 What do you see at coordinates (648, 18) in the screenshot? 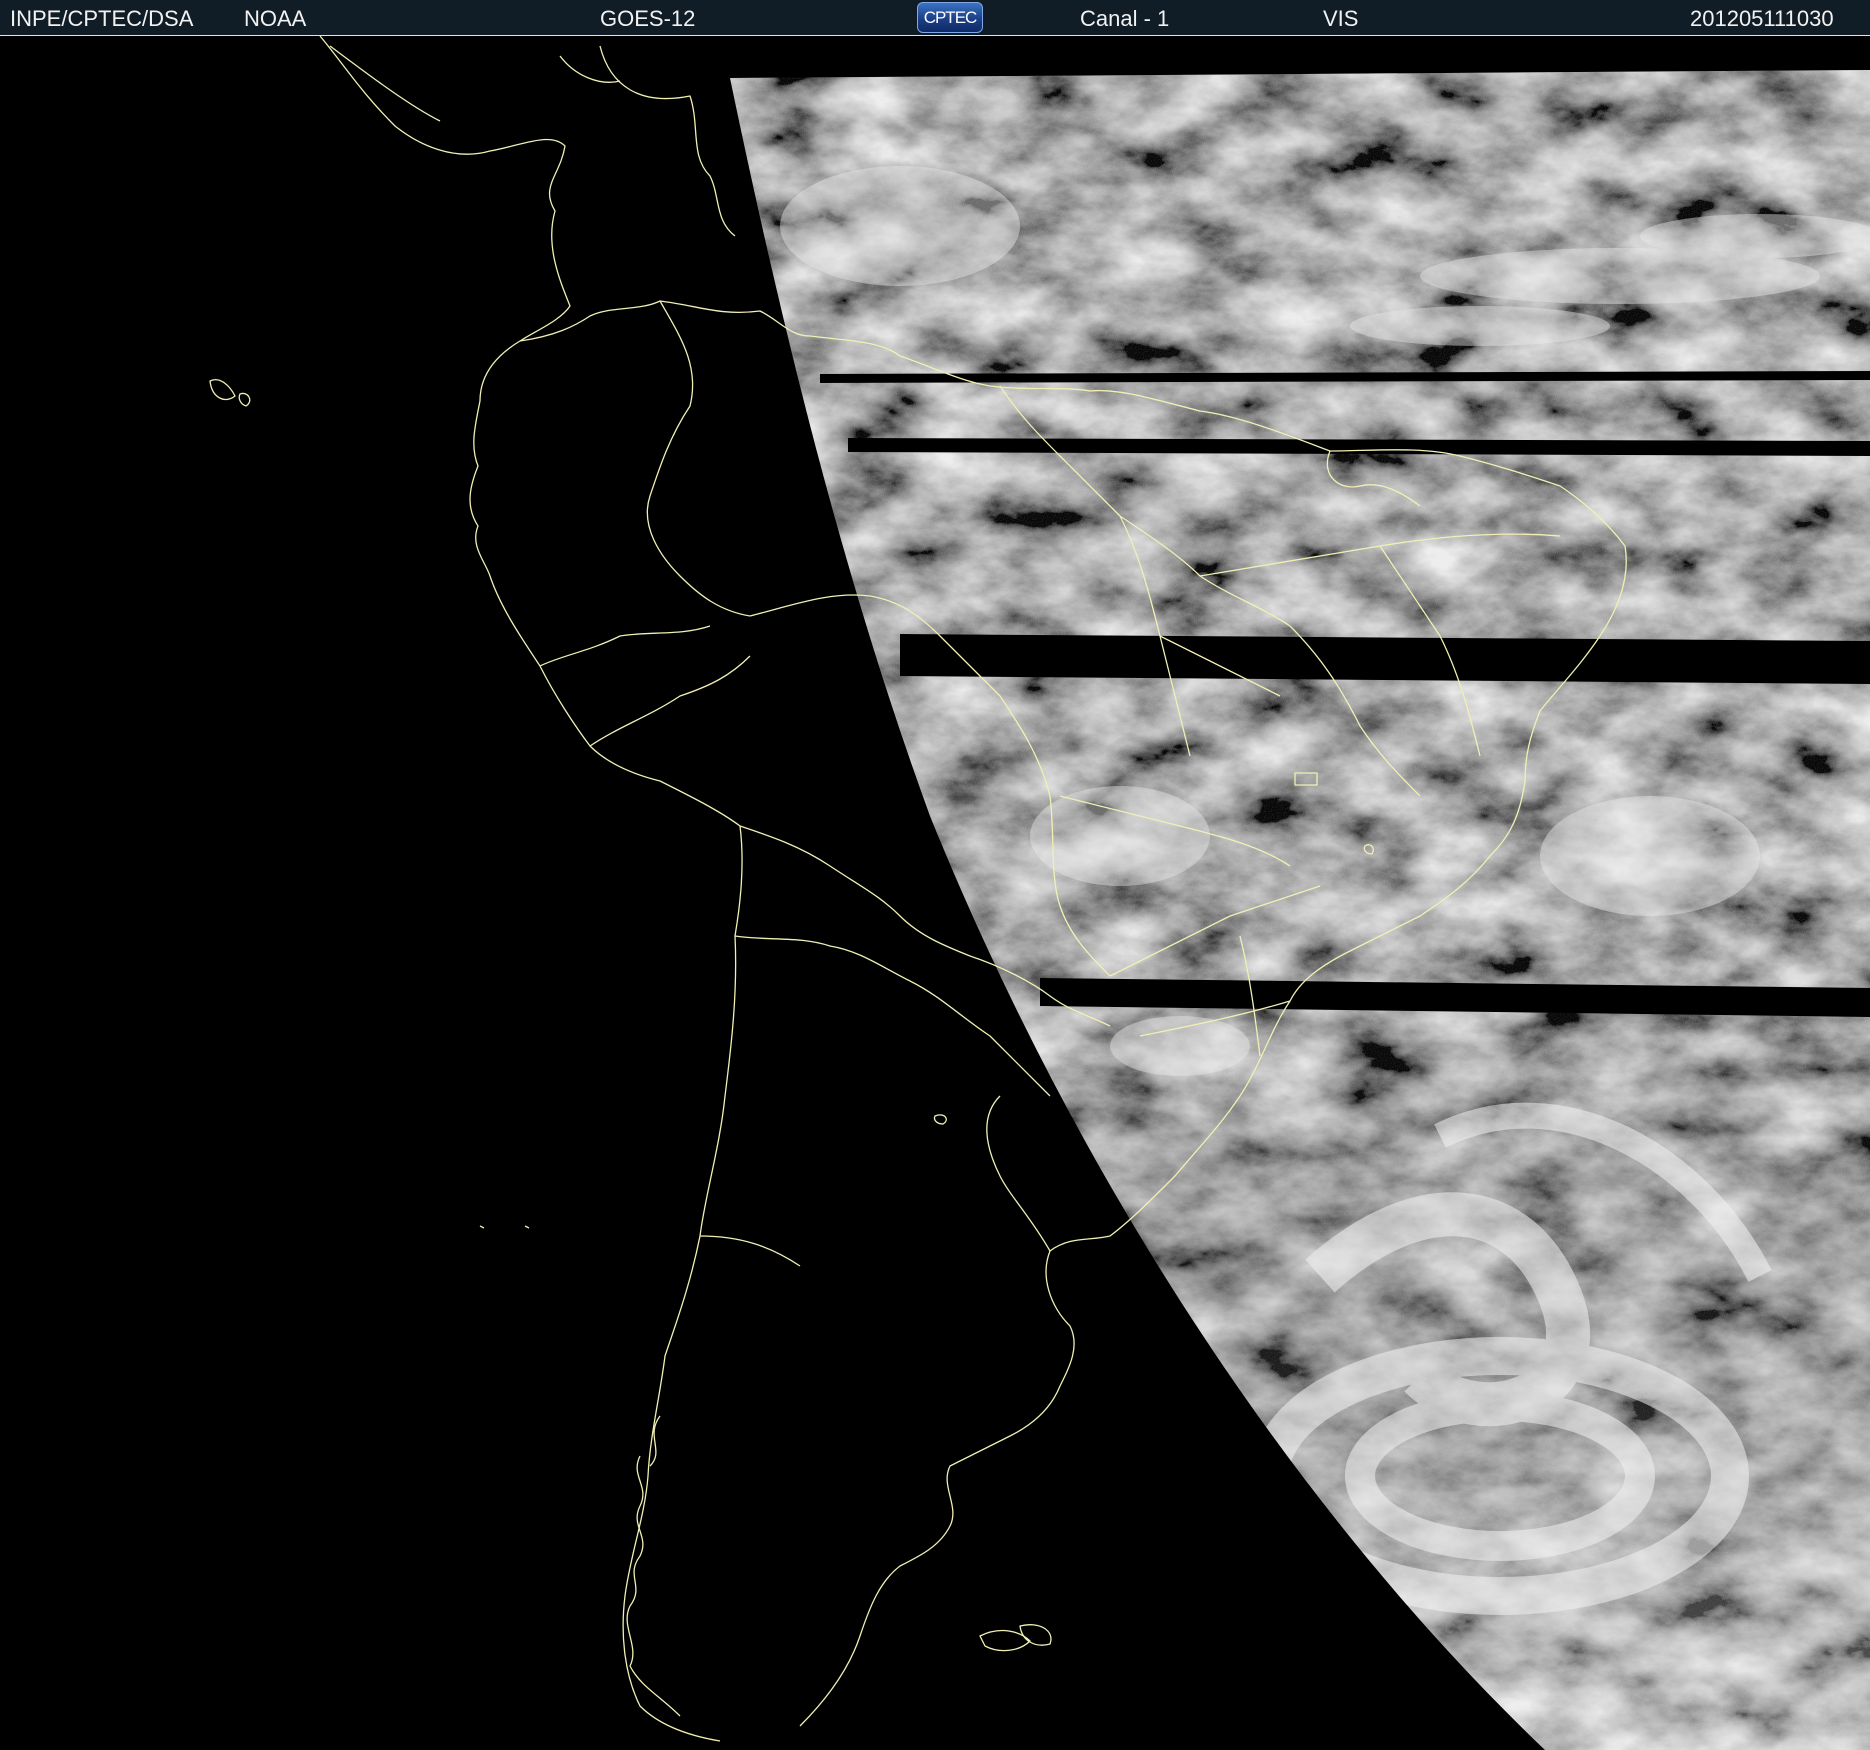
I see `satellite-label: GOES-12` at bounding box center [648, 18].